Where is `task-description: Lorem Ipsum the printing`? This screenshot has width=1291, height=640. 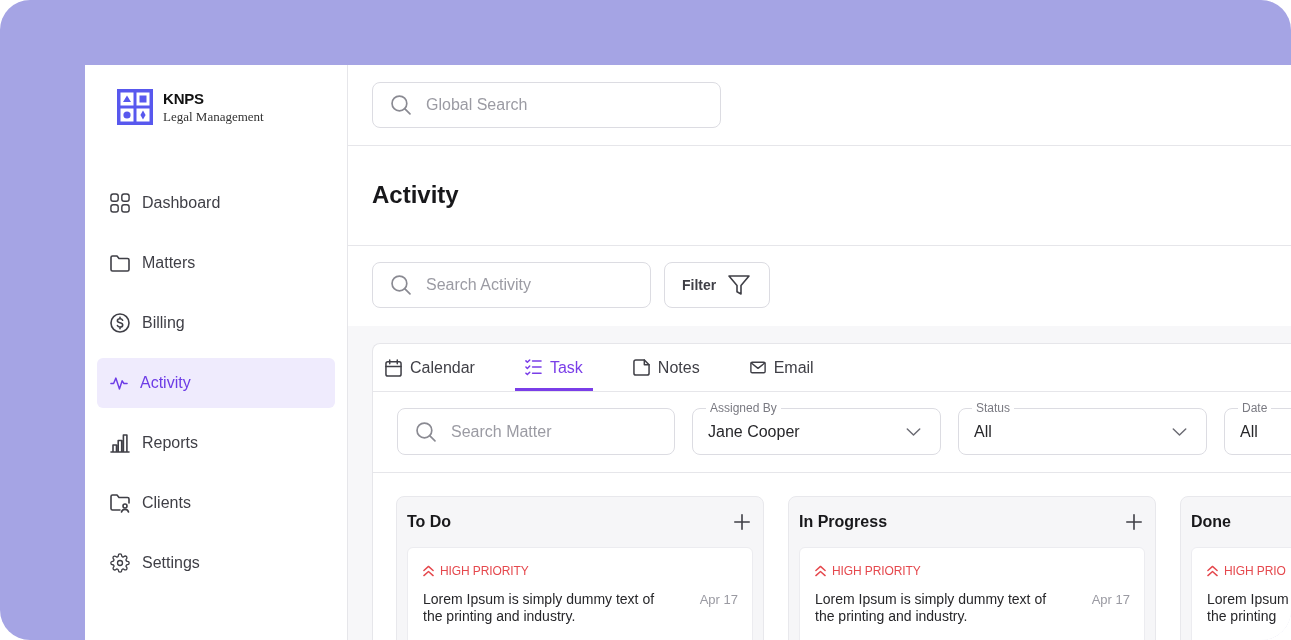 task-description: Lorem Ipsum the printing is located at coordinates (1248, 608).